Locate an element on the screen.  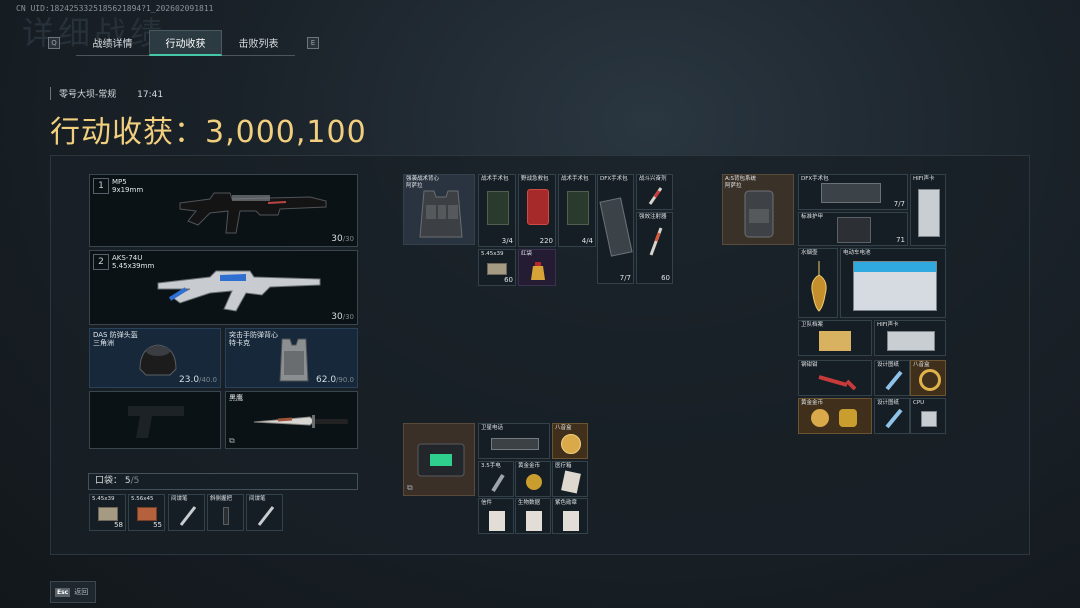
chest-item-first-aid: 野战急救包 220 is located at coordinates (537, 210).